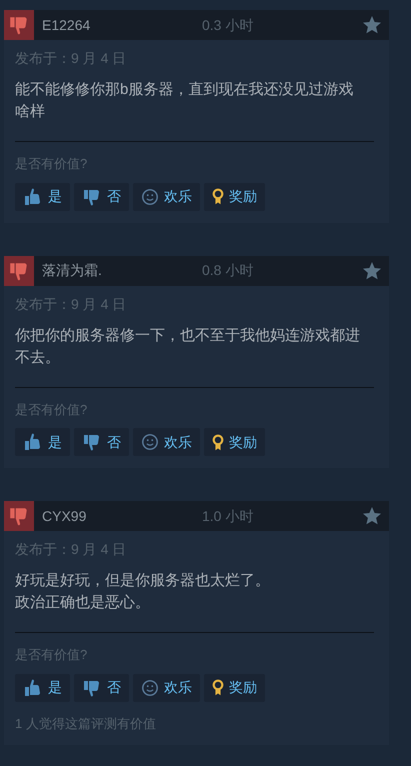 This screenshot has height=766, width=411. What do you see at coordinates (228, 270) in the screenshot?
I see `playtime: 0.8 小时` at bounding box center [228, 270].